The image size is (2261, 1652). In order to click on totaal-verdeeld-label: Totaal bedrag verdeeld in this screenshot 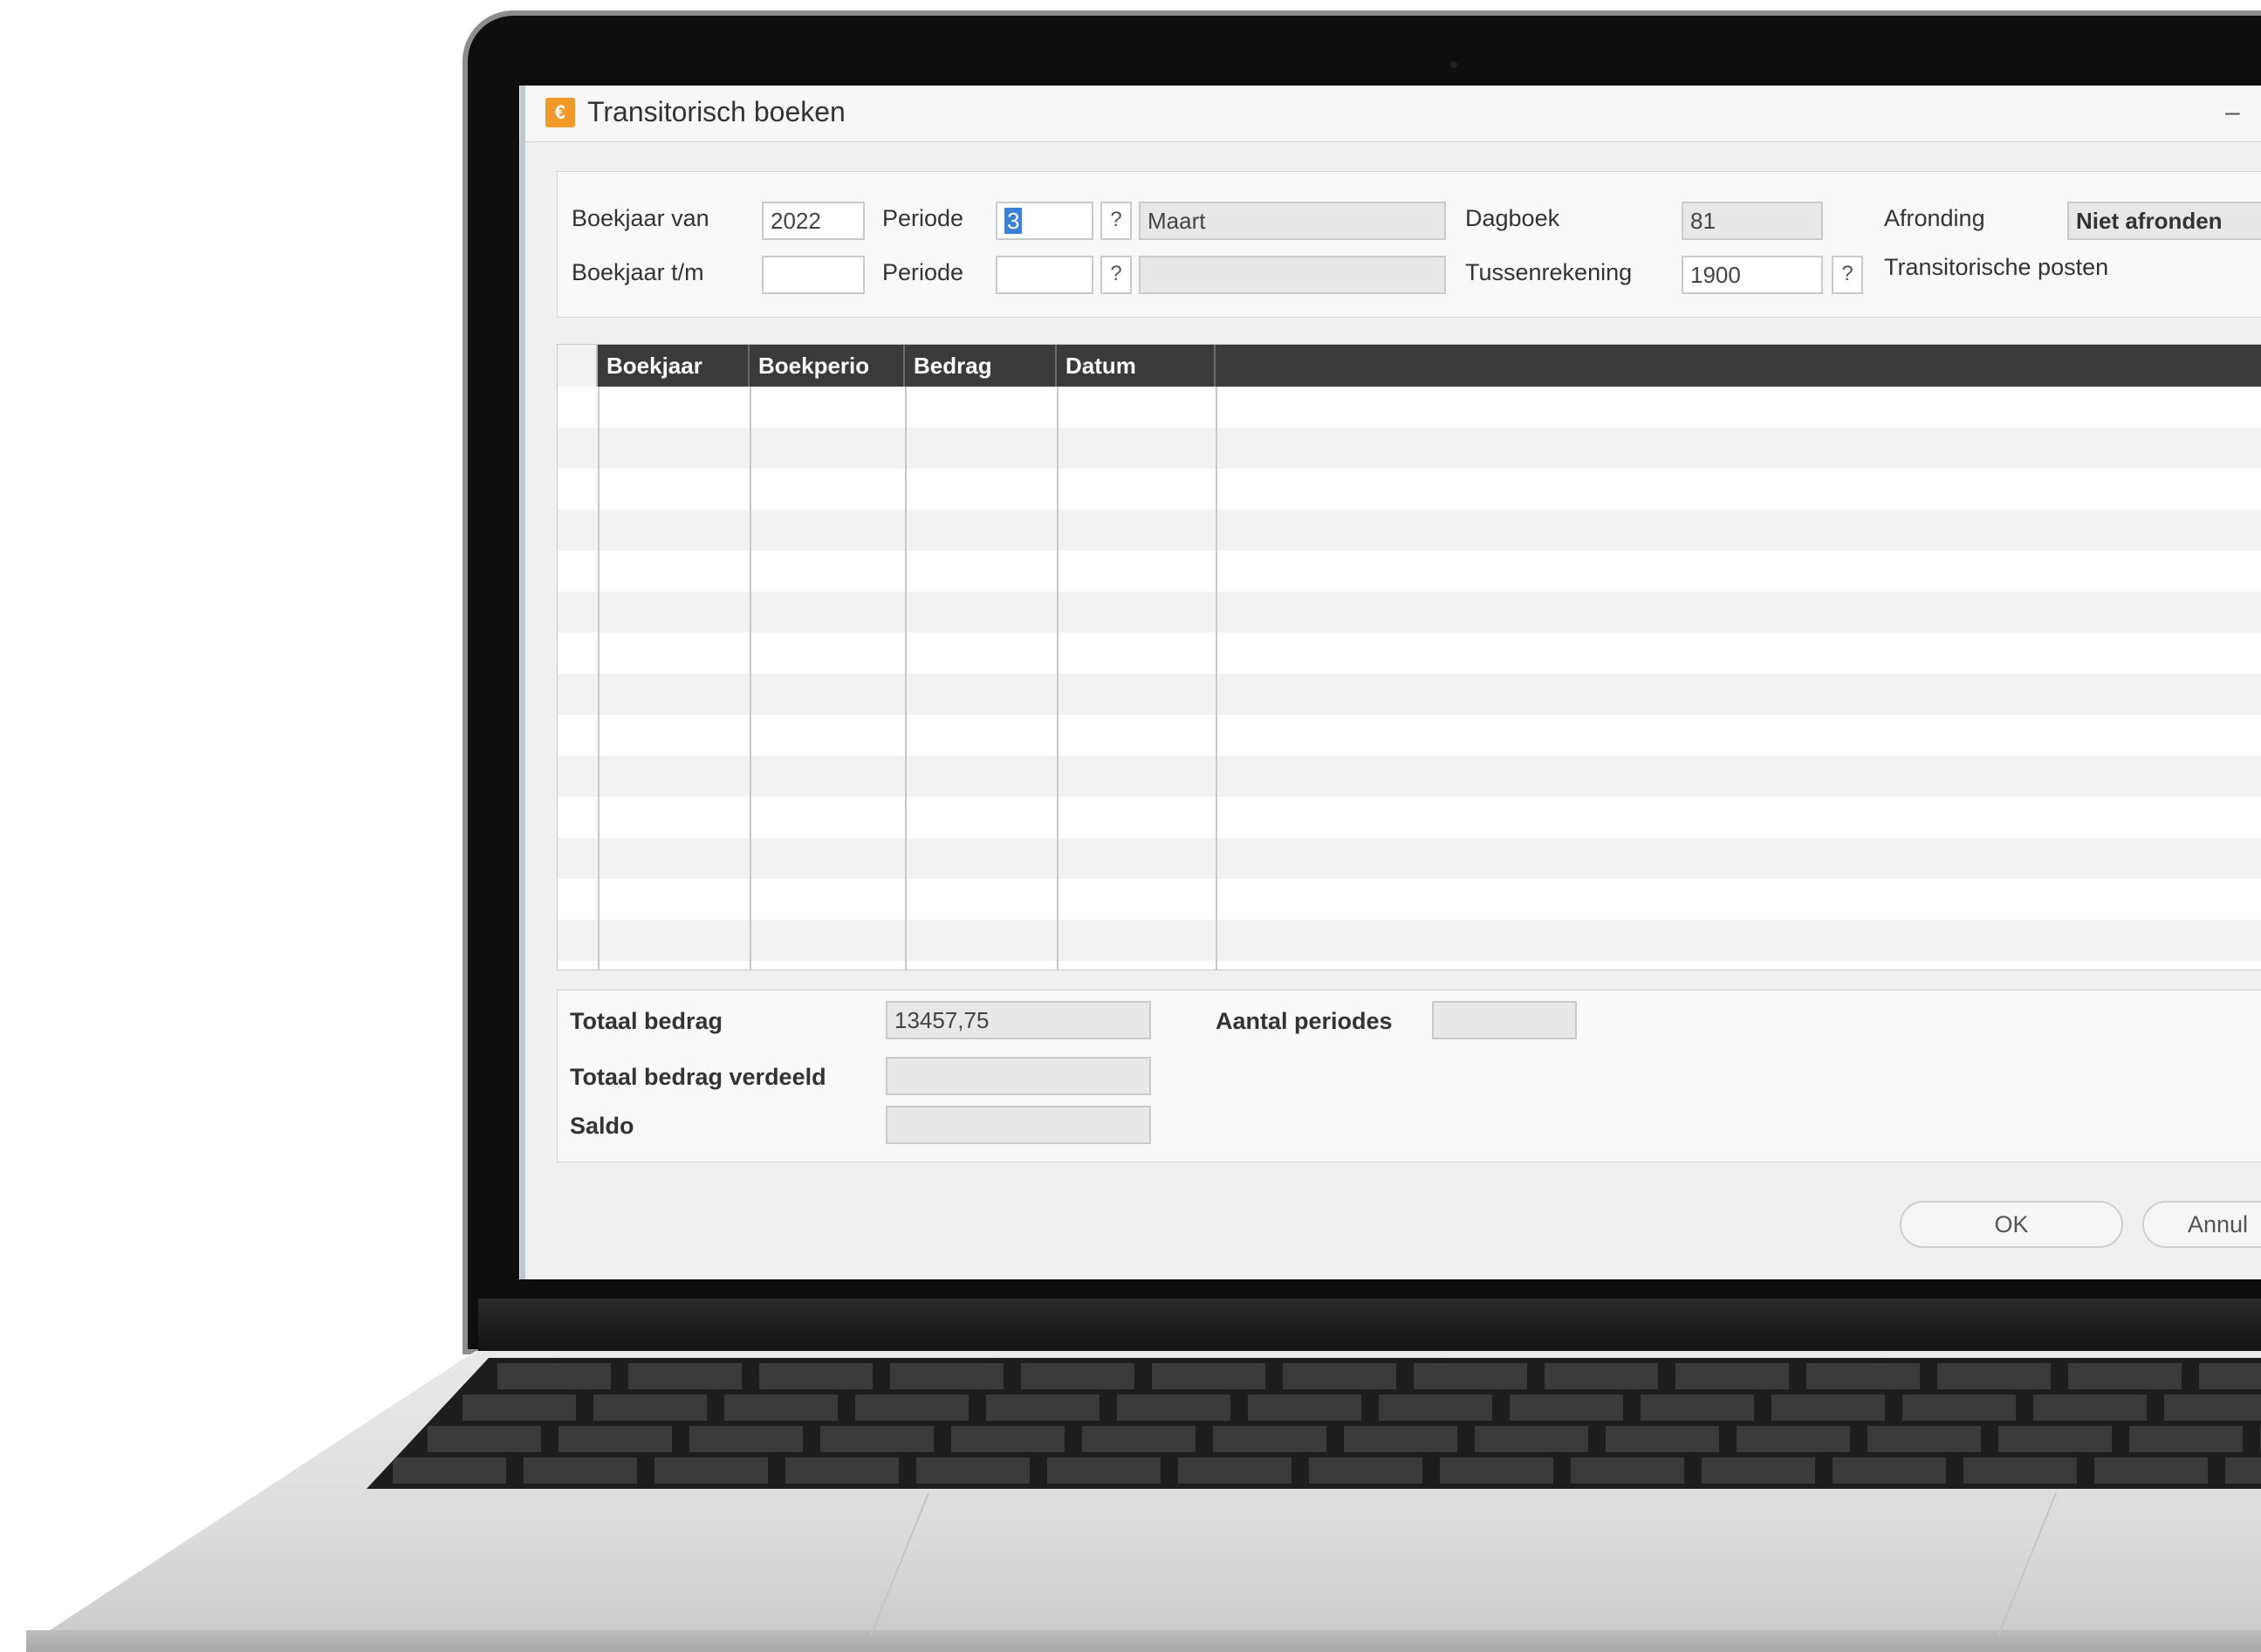, I will do `click(698, 1077)`.